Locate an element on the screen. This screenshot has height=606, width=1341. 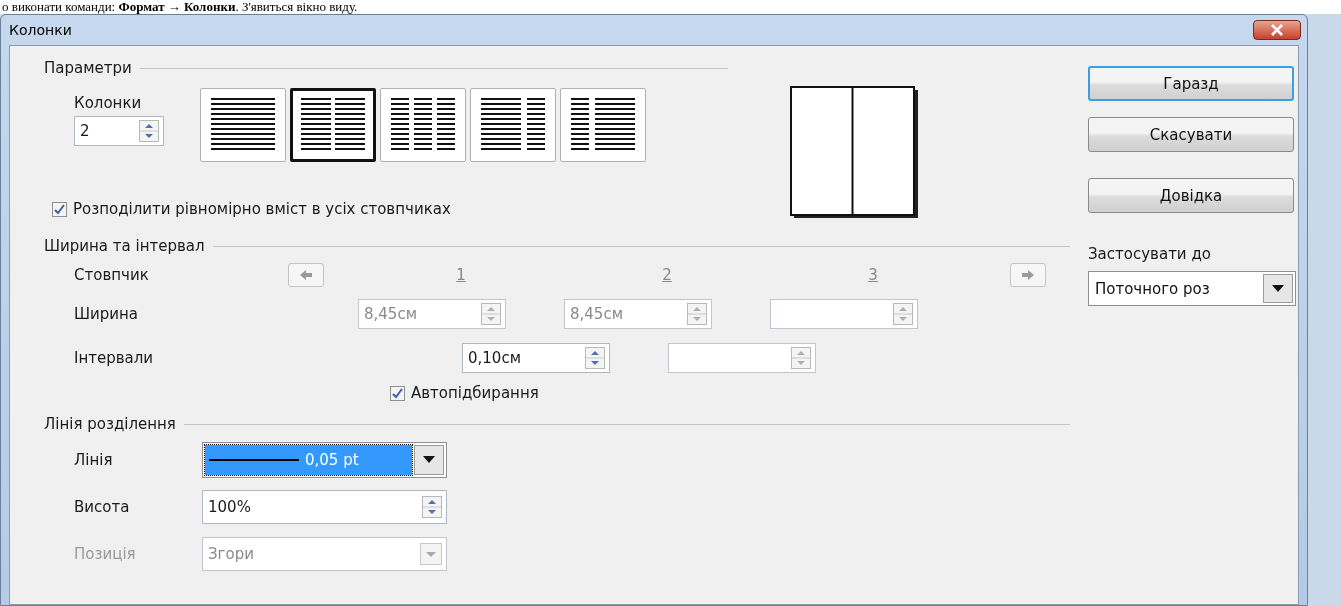
field-label: Висота is located at coordinates (102, 506).